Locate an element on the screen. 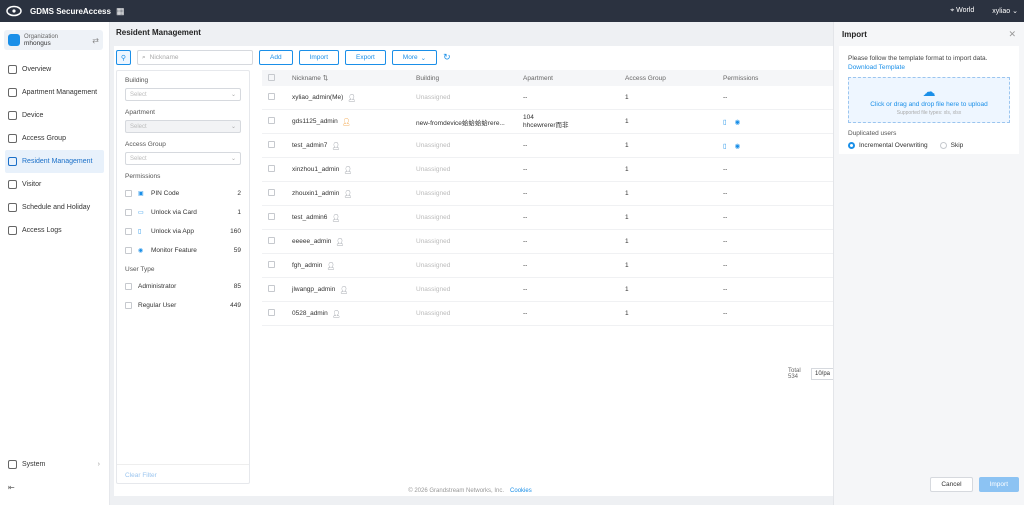 The image size is (1024, 505). sidebar-item-access-logs: Access Logs is located at coordinates (54, 230).